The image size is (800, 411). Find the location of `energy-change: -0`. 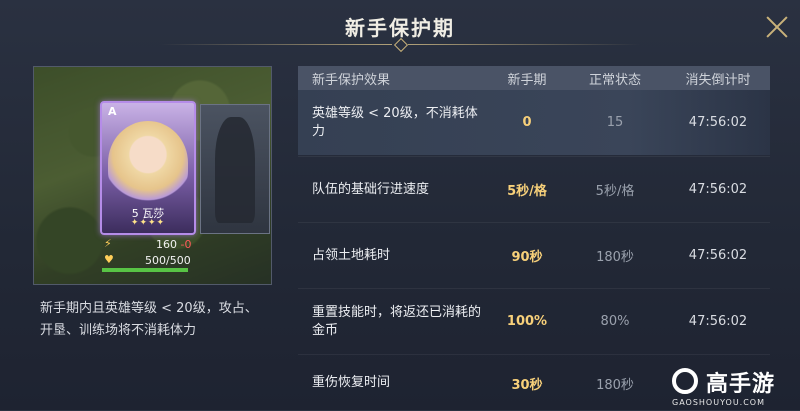

energy-change: -0 is located at coordinates (186, 244).